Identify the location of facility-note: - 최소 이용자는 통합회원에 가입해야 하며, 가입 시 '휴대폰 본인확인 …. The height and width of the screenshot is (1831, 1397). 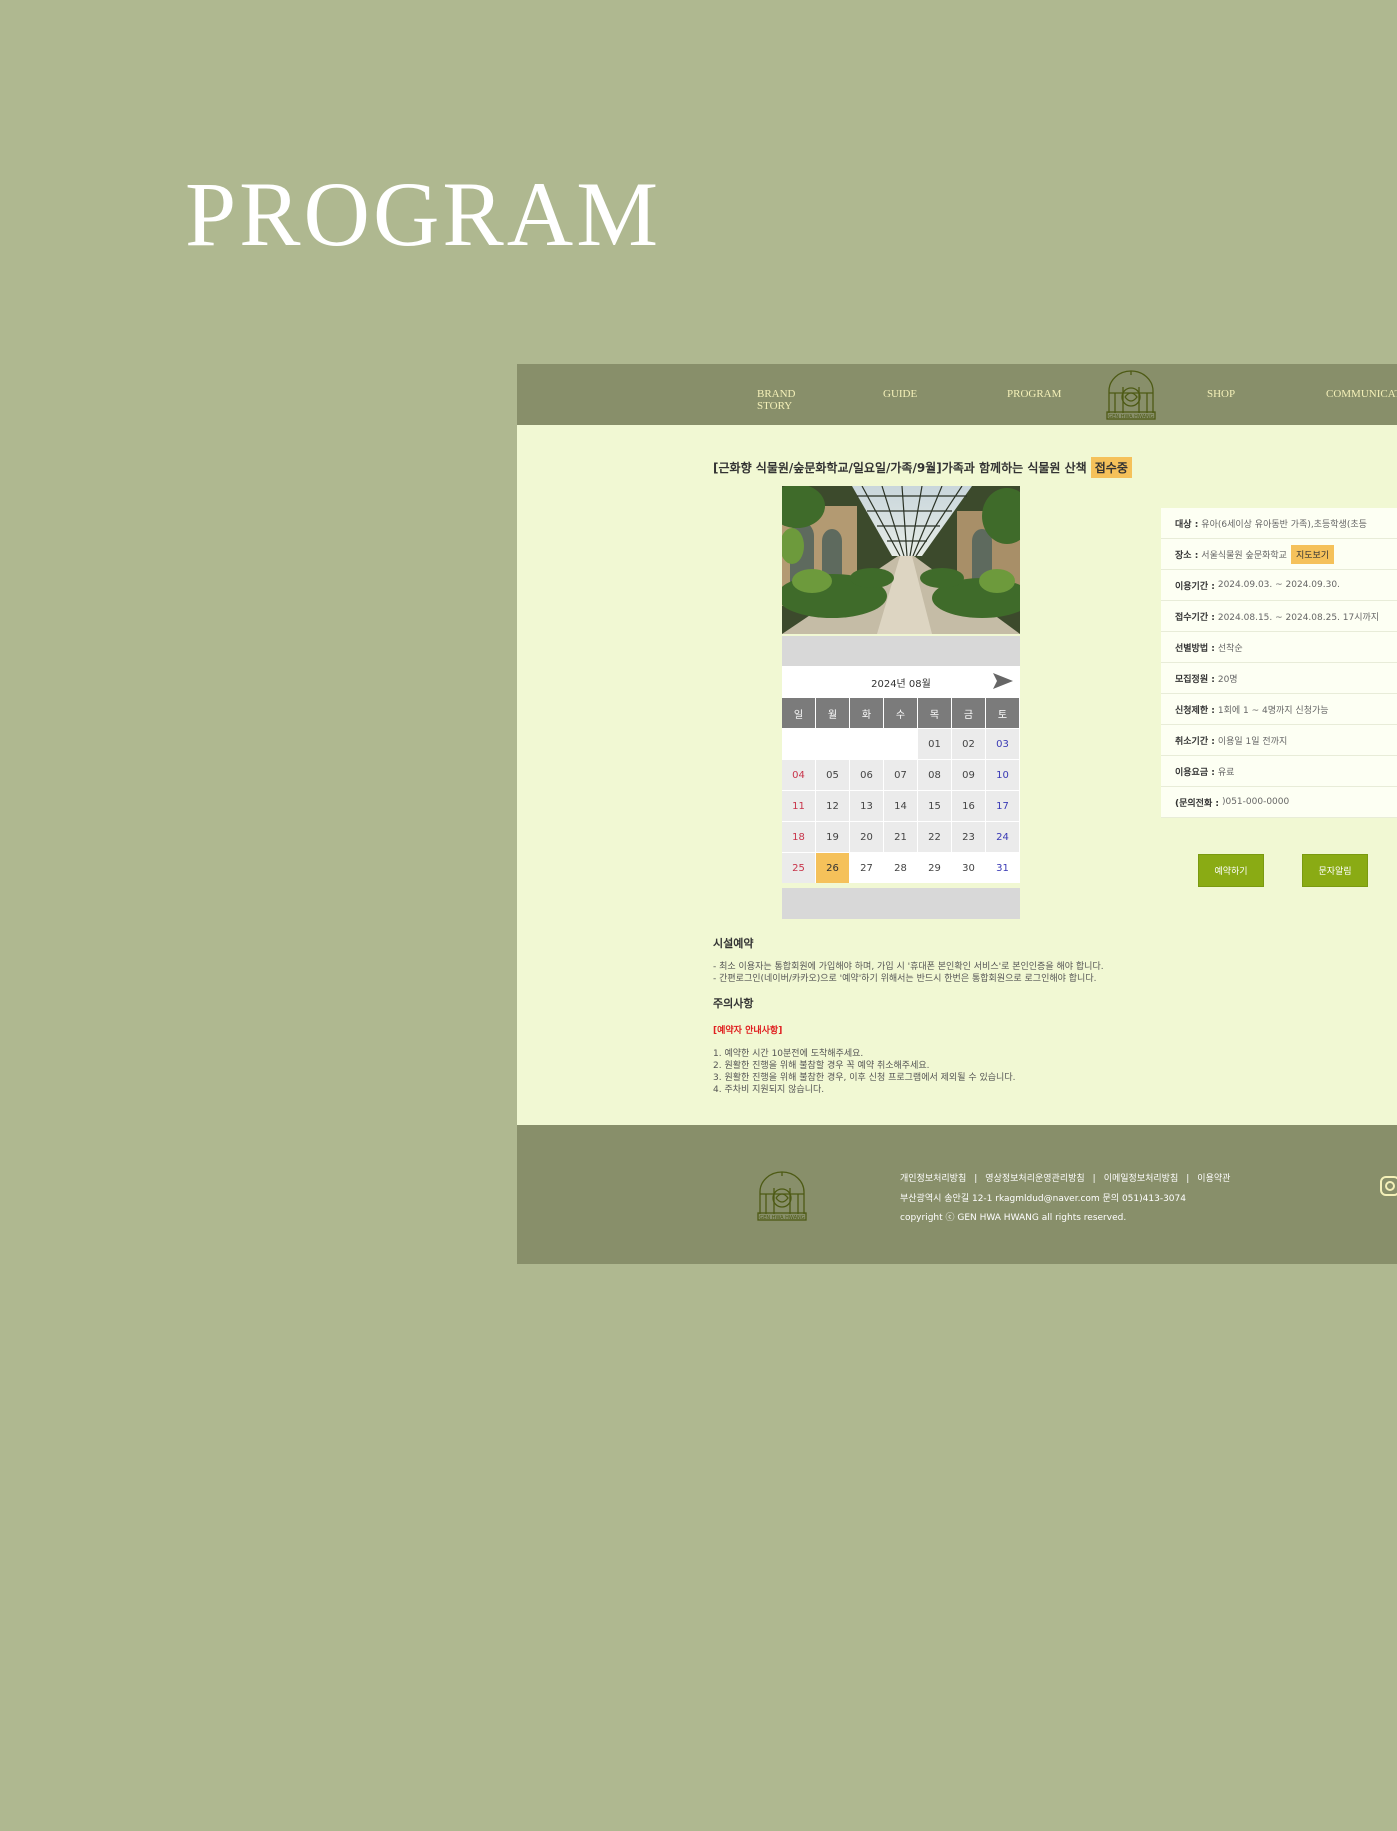
(908, 967).